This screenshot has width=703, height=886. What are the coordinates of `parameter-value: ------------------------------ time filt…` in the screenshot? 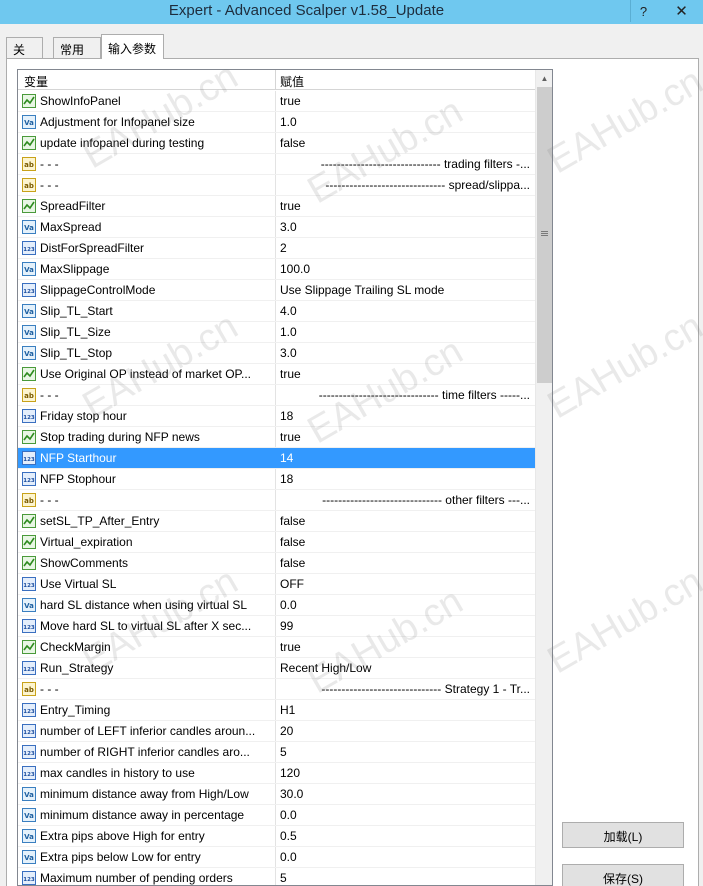 It's located at (405, 395).